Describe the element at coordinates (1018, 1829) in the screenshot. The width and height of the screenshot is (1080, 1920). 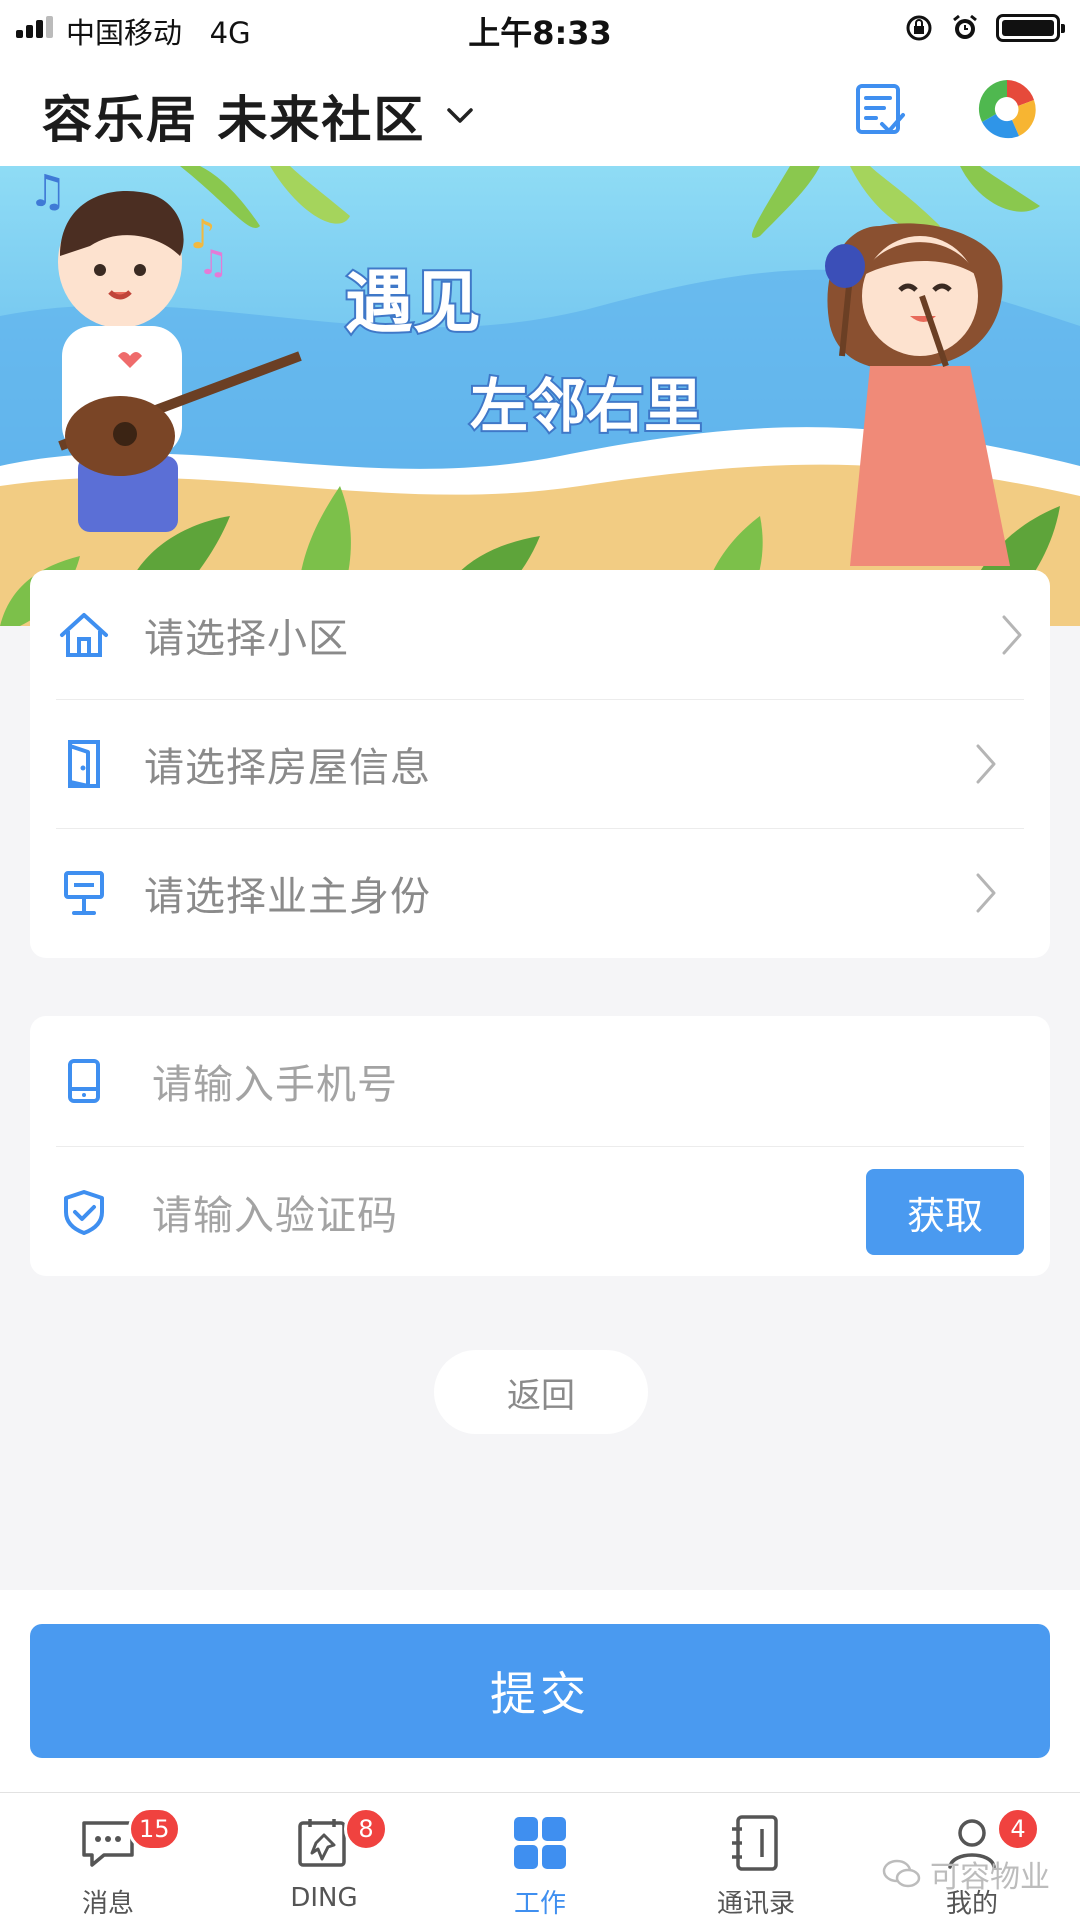
I see `mine-badge: 4` at that location.